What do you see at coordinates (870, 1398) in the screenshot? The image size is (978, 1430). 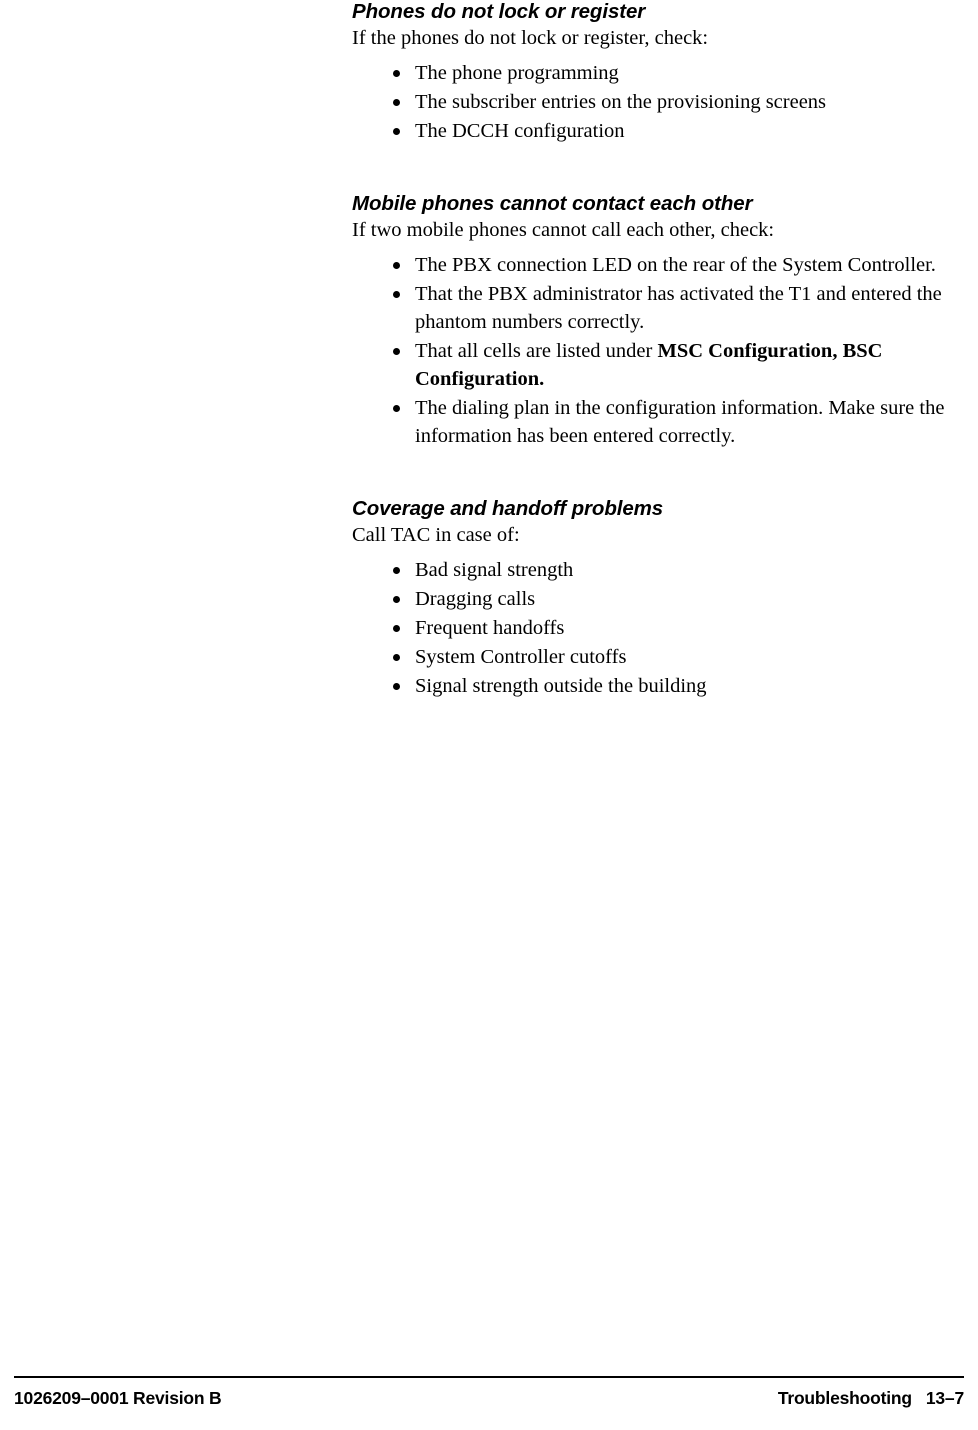 I see `footer-page-label: Troubleshooting 13–7` at bounding box center [870, 1398].